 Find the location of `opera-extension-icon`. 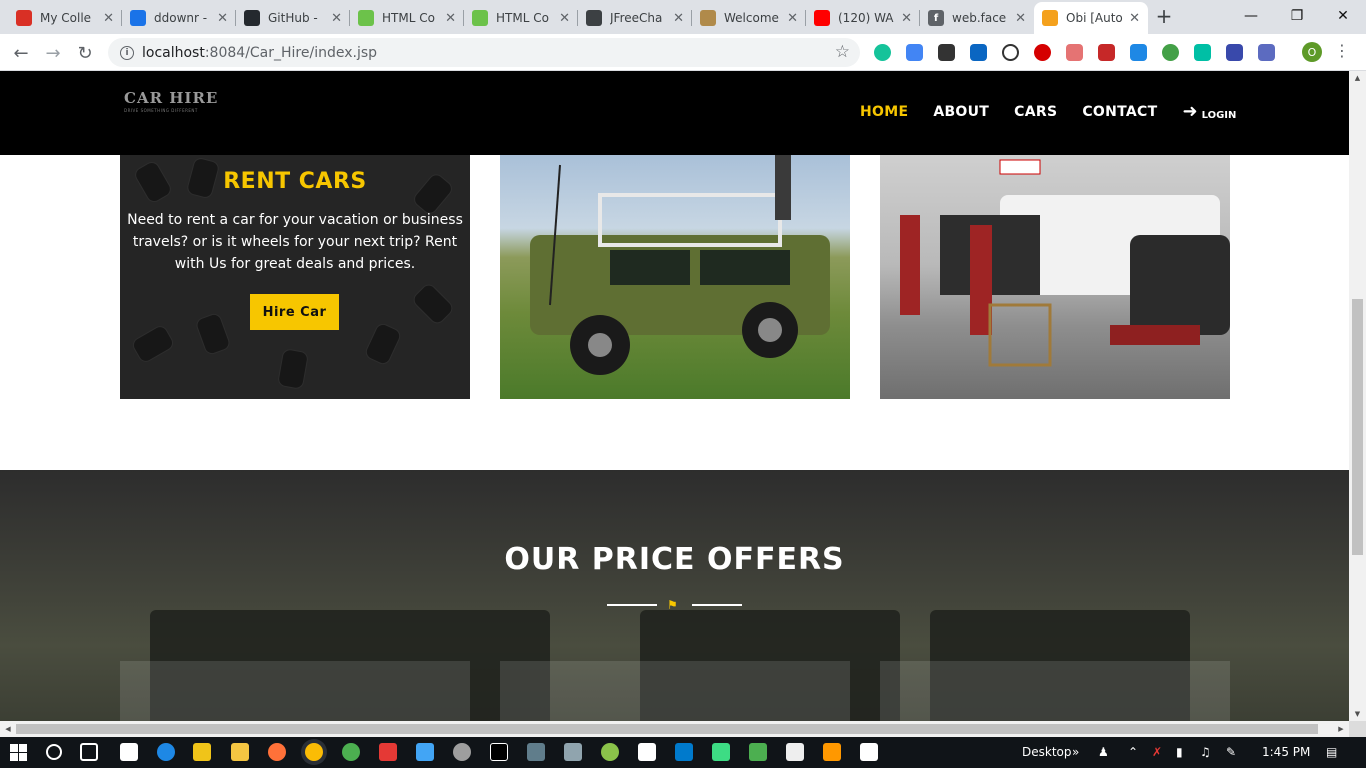

opera-extension-icon is located at coordinates (1042, 52).